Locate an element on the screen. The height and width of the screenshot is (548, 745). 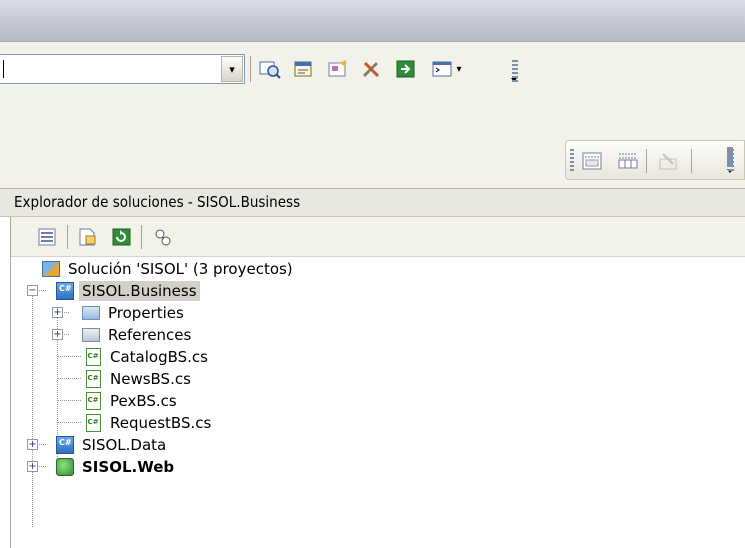
format-center-icon is located at coordinates (628, 161).